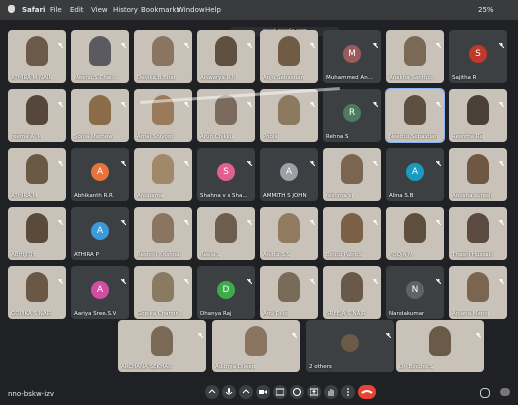  I want to click on camera-button, so click(263, 392).